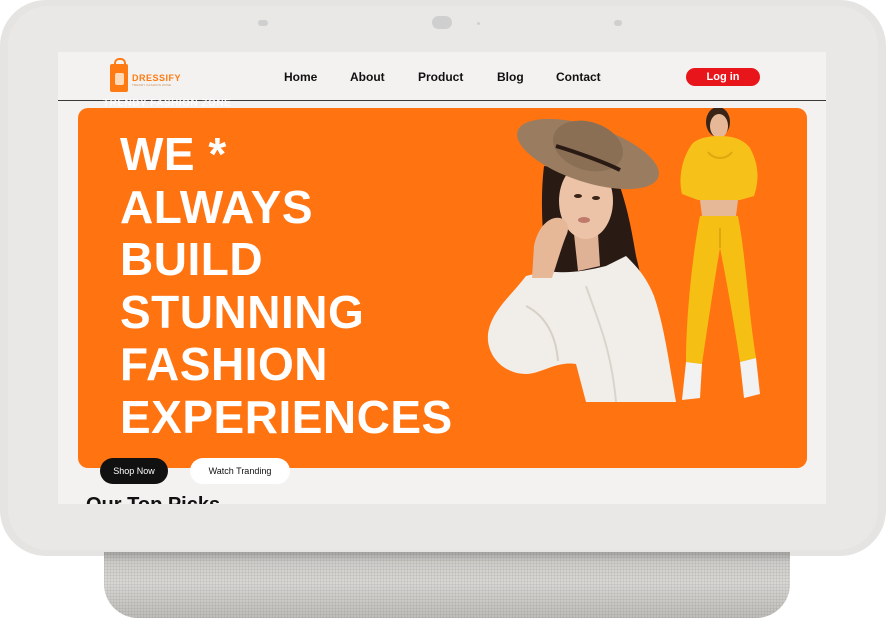  I want to click on headline-line: WE *, so click(173, 154).